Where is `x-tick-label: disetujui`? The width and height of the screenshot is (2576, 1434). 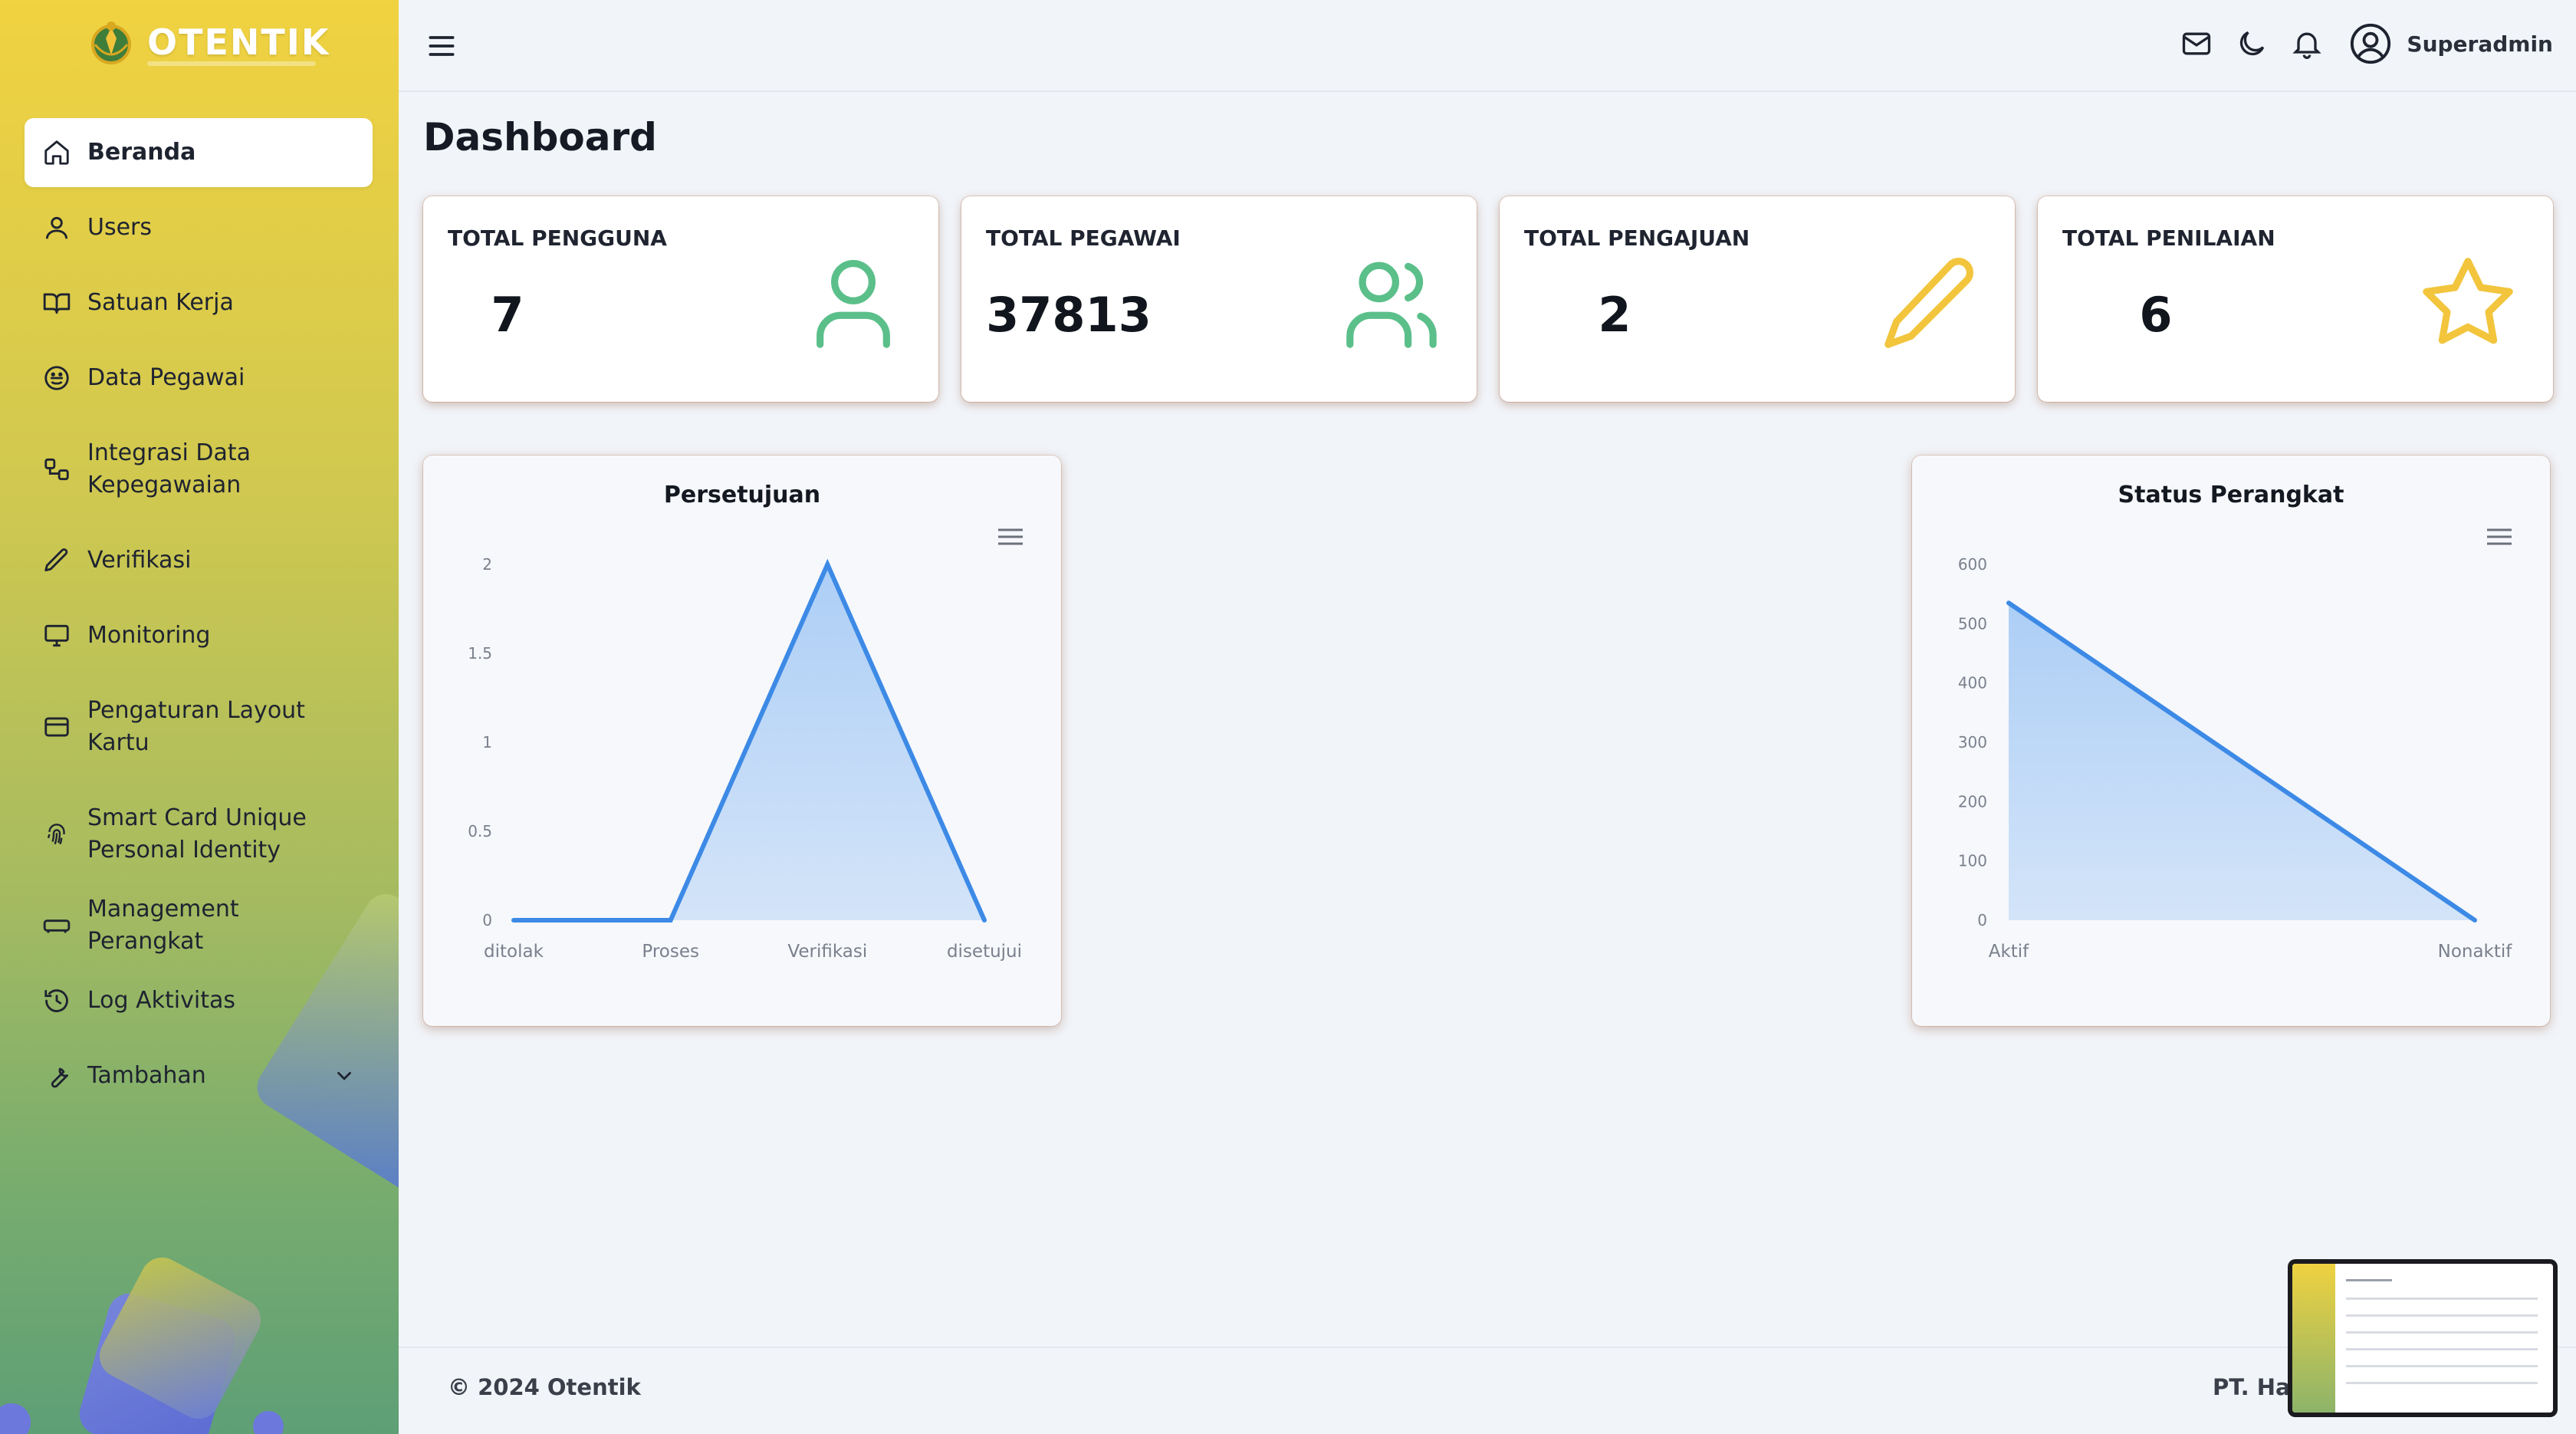
x-tick-label: disetujui is located at coordinates (985, 952).